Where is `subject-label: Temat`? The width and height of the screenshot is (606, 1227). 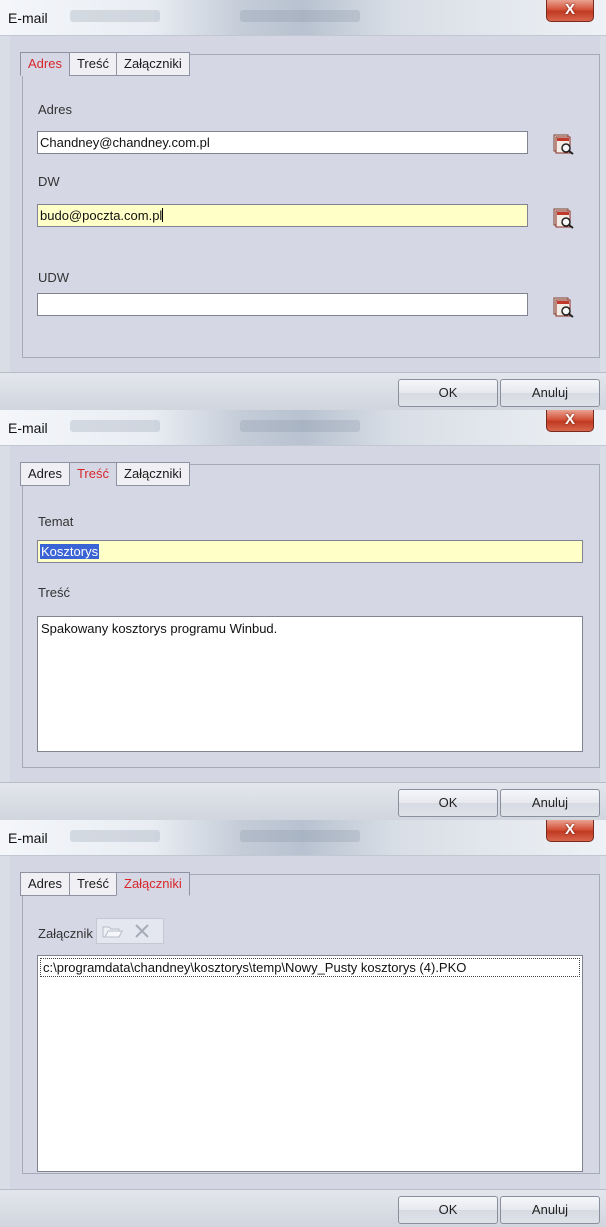
subject-label: Temat is located at coordinates (56, 521).